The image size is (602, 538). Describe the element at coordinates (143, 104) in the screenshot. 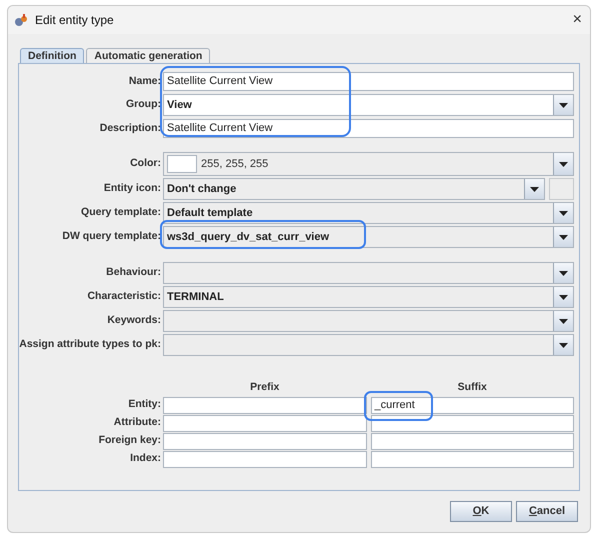

I see `field-label: Group:` at that location.